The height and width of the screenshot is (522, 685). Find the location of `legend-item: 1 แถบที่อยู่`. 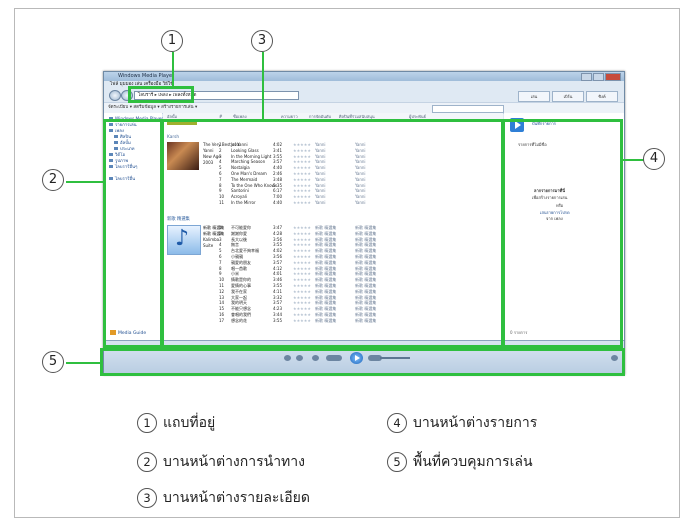

legend-item: 1 แถบที่อยู่ is located at coordinates (176, 423).